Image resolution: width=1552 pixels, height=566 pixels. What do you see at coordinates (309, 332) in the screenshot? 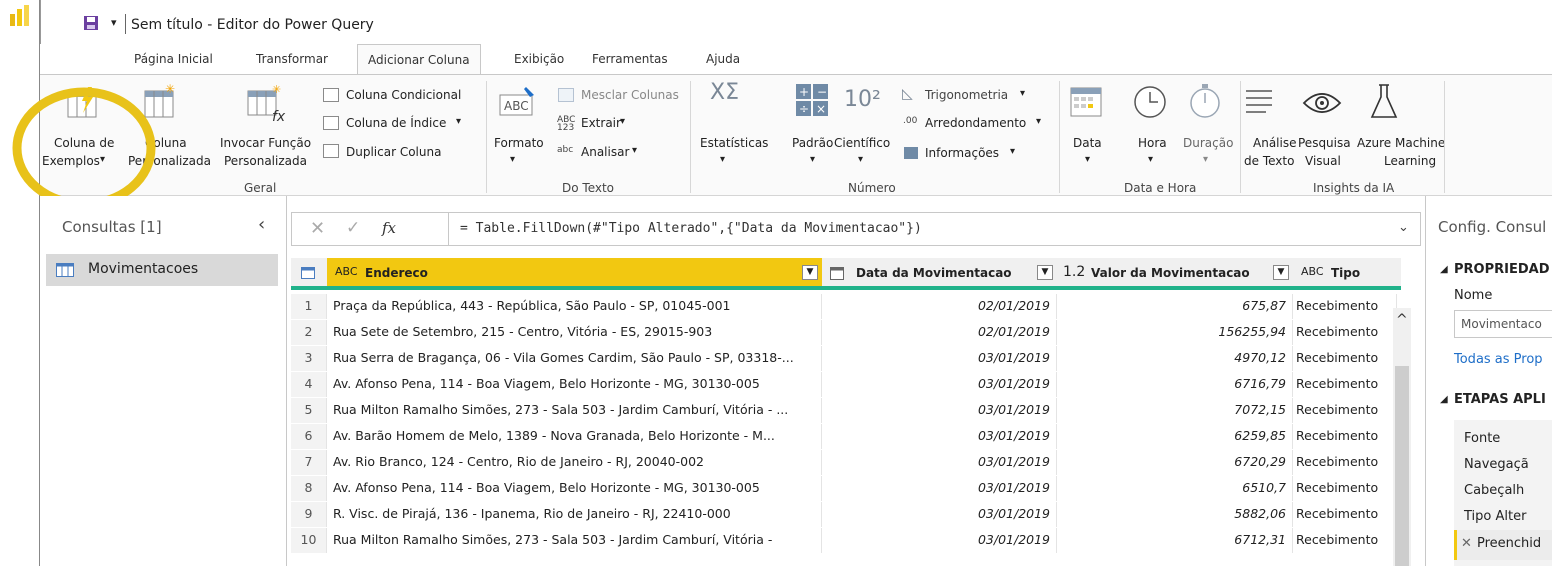
I see `row-number: 2` at bounding box center [309, 332].